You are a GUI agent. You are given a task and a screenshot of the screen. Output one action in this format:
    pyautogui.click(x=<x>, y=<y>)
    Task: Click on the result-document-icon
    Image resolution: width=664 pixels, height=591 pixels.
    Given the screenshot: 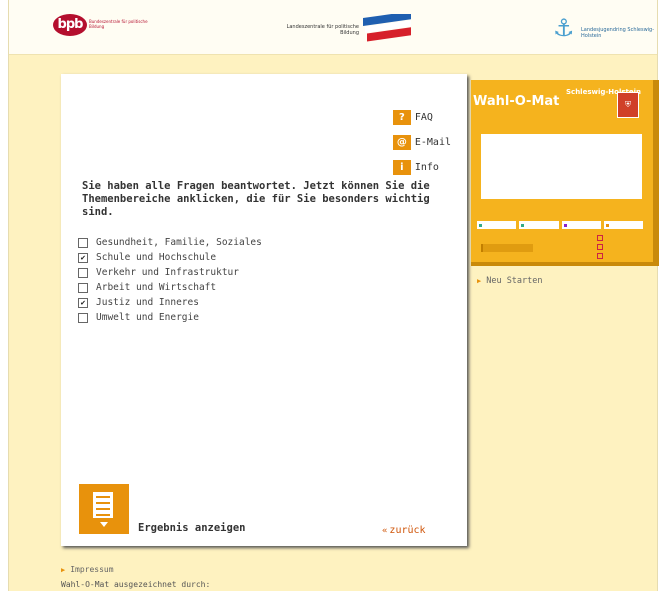 What is the action you would take?
    pyautogui.click(x=104, y=509)
    